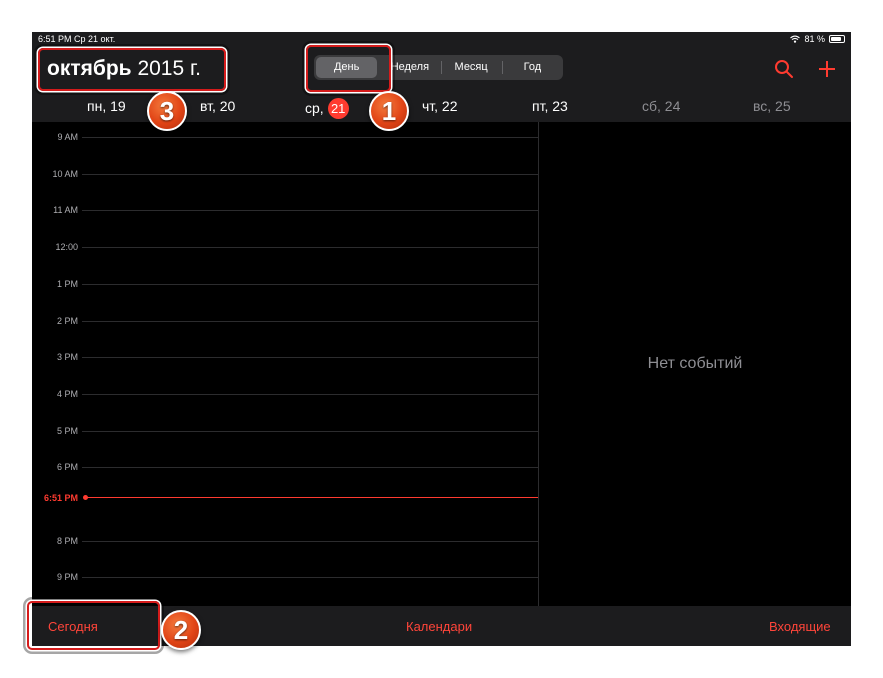 This screenshot has width=883, height=678. What do you see at coordinates (77, 39) in the screenshot?
I see `status-time-date: 6:51 PM Ср 21 окт.` at bounding box center [77, 39].